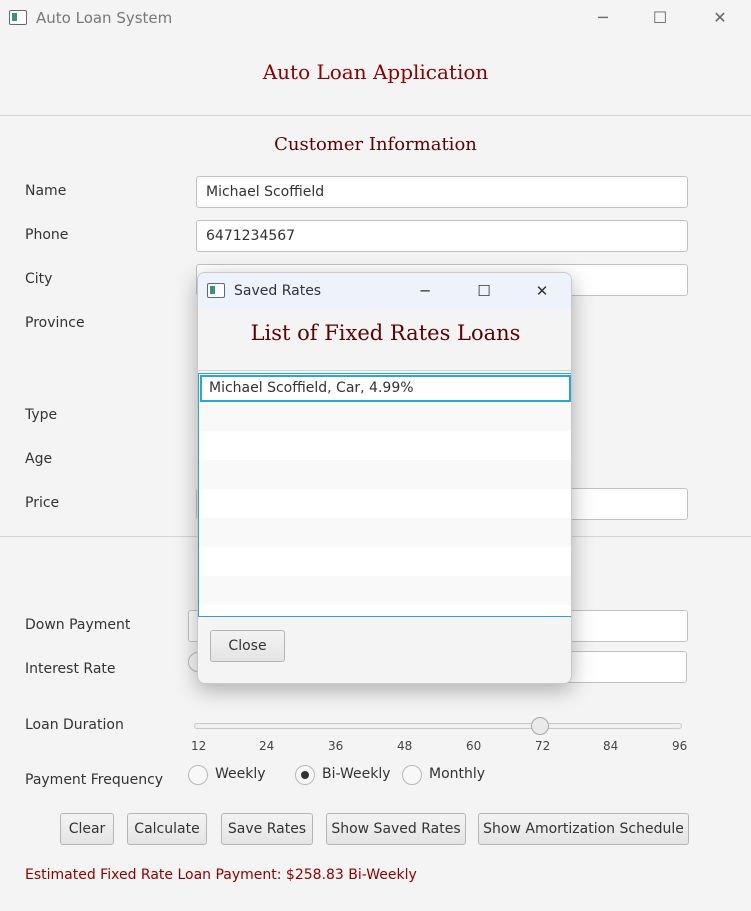 The image size is (751, 911). Describe the element at coordinates (42, 503) in the screenshot. I see `price-label: Price` at that location.